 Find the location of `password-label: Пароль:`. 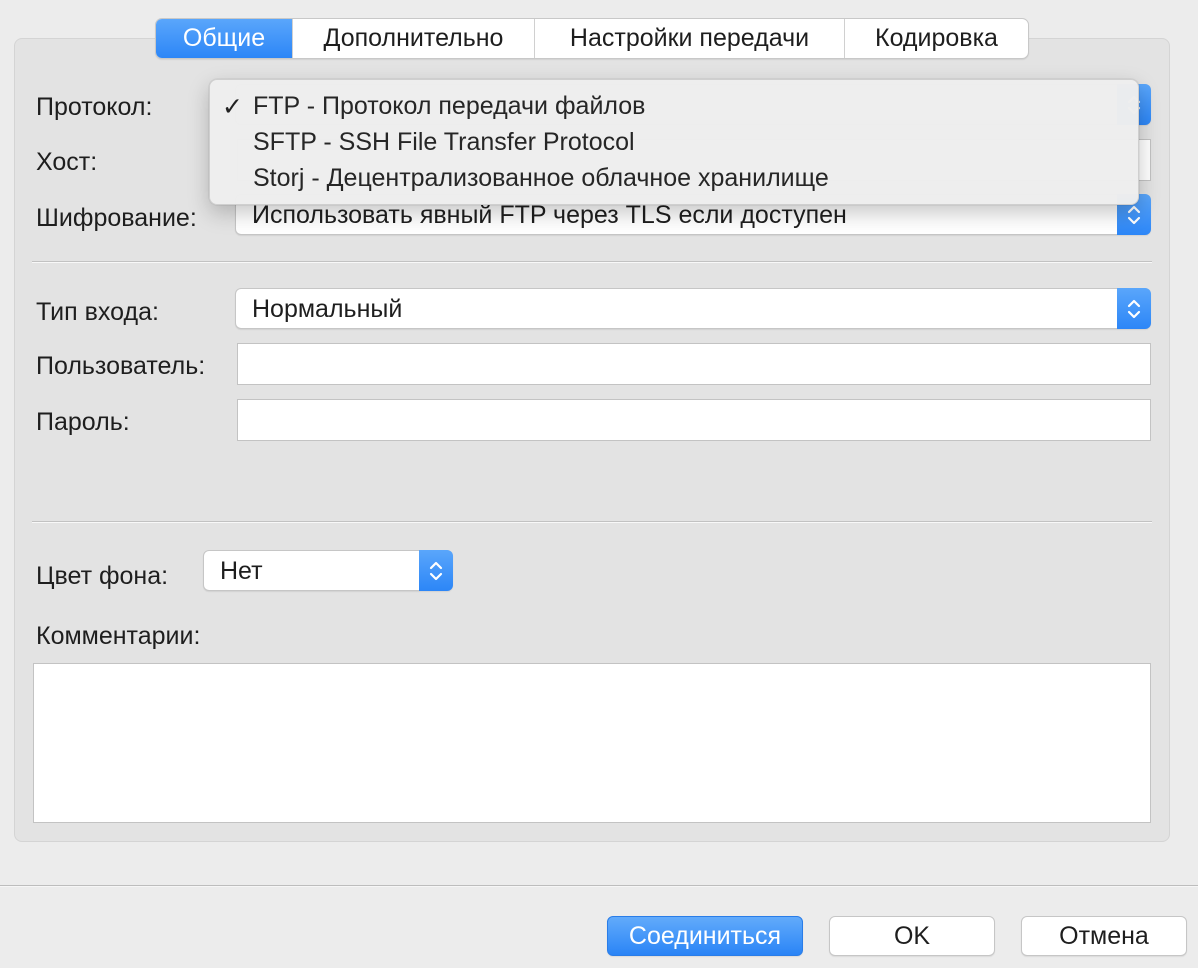

password-label: Пароль: is located at coordinates (83, 422).